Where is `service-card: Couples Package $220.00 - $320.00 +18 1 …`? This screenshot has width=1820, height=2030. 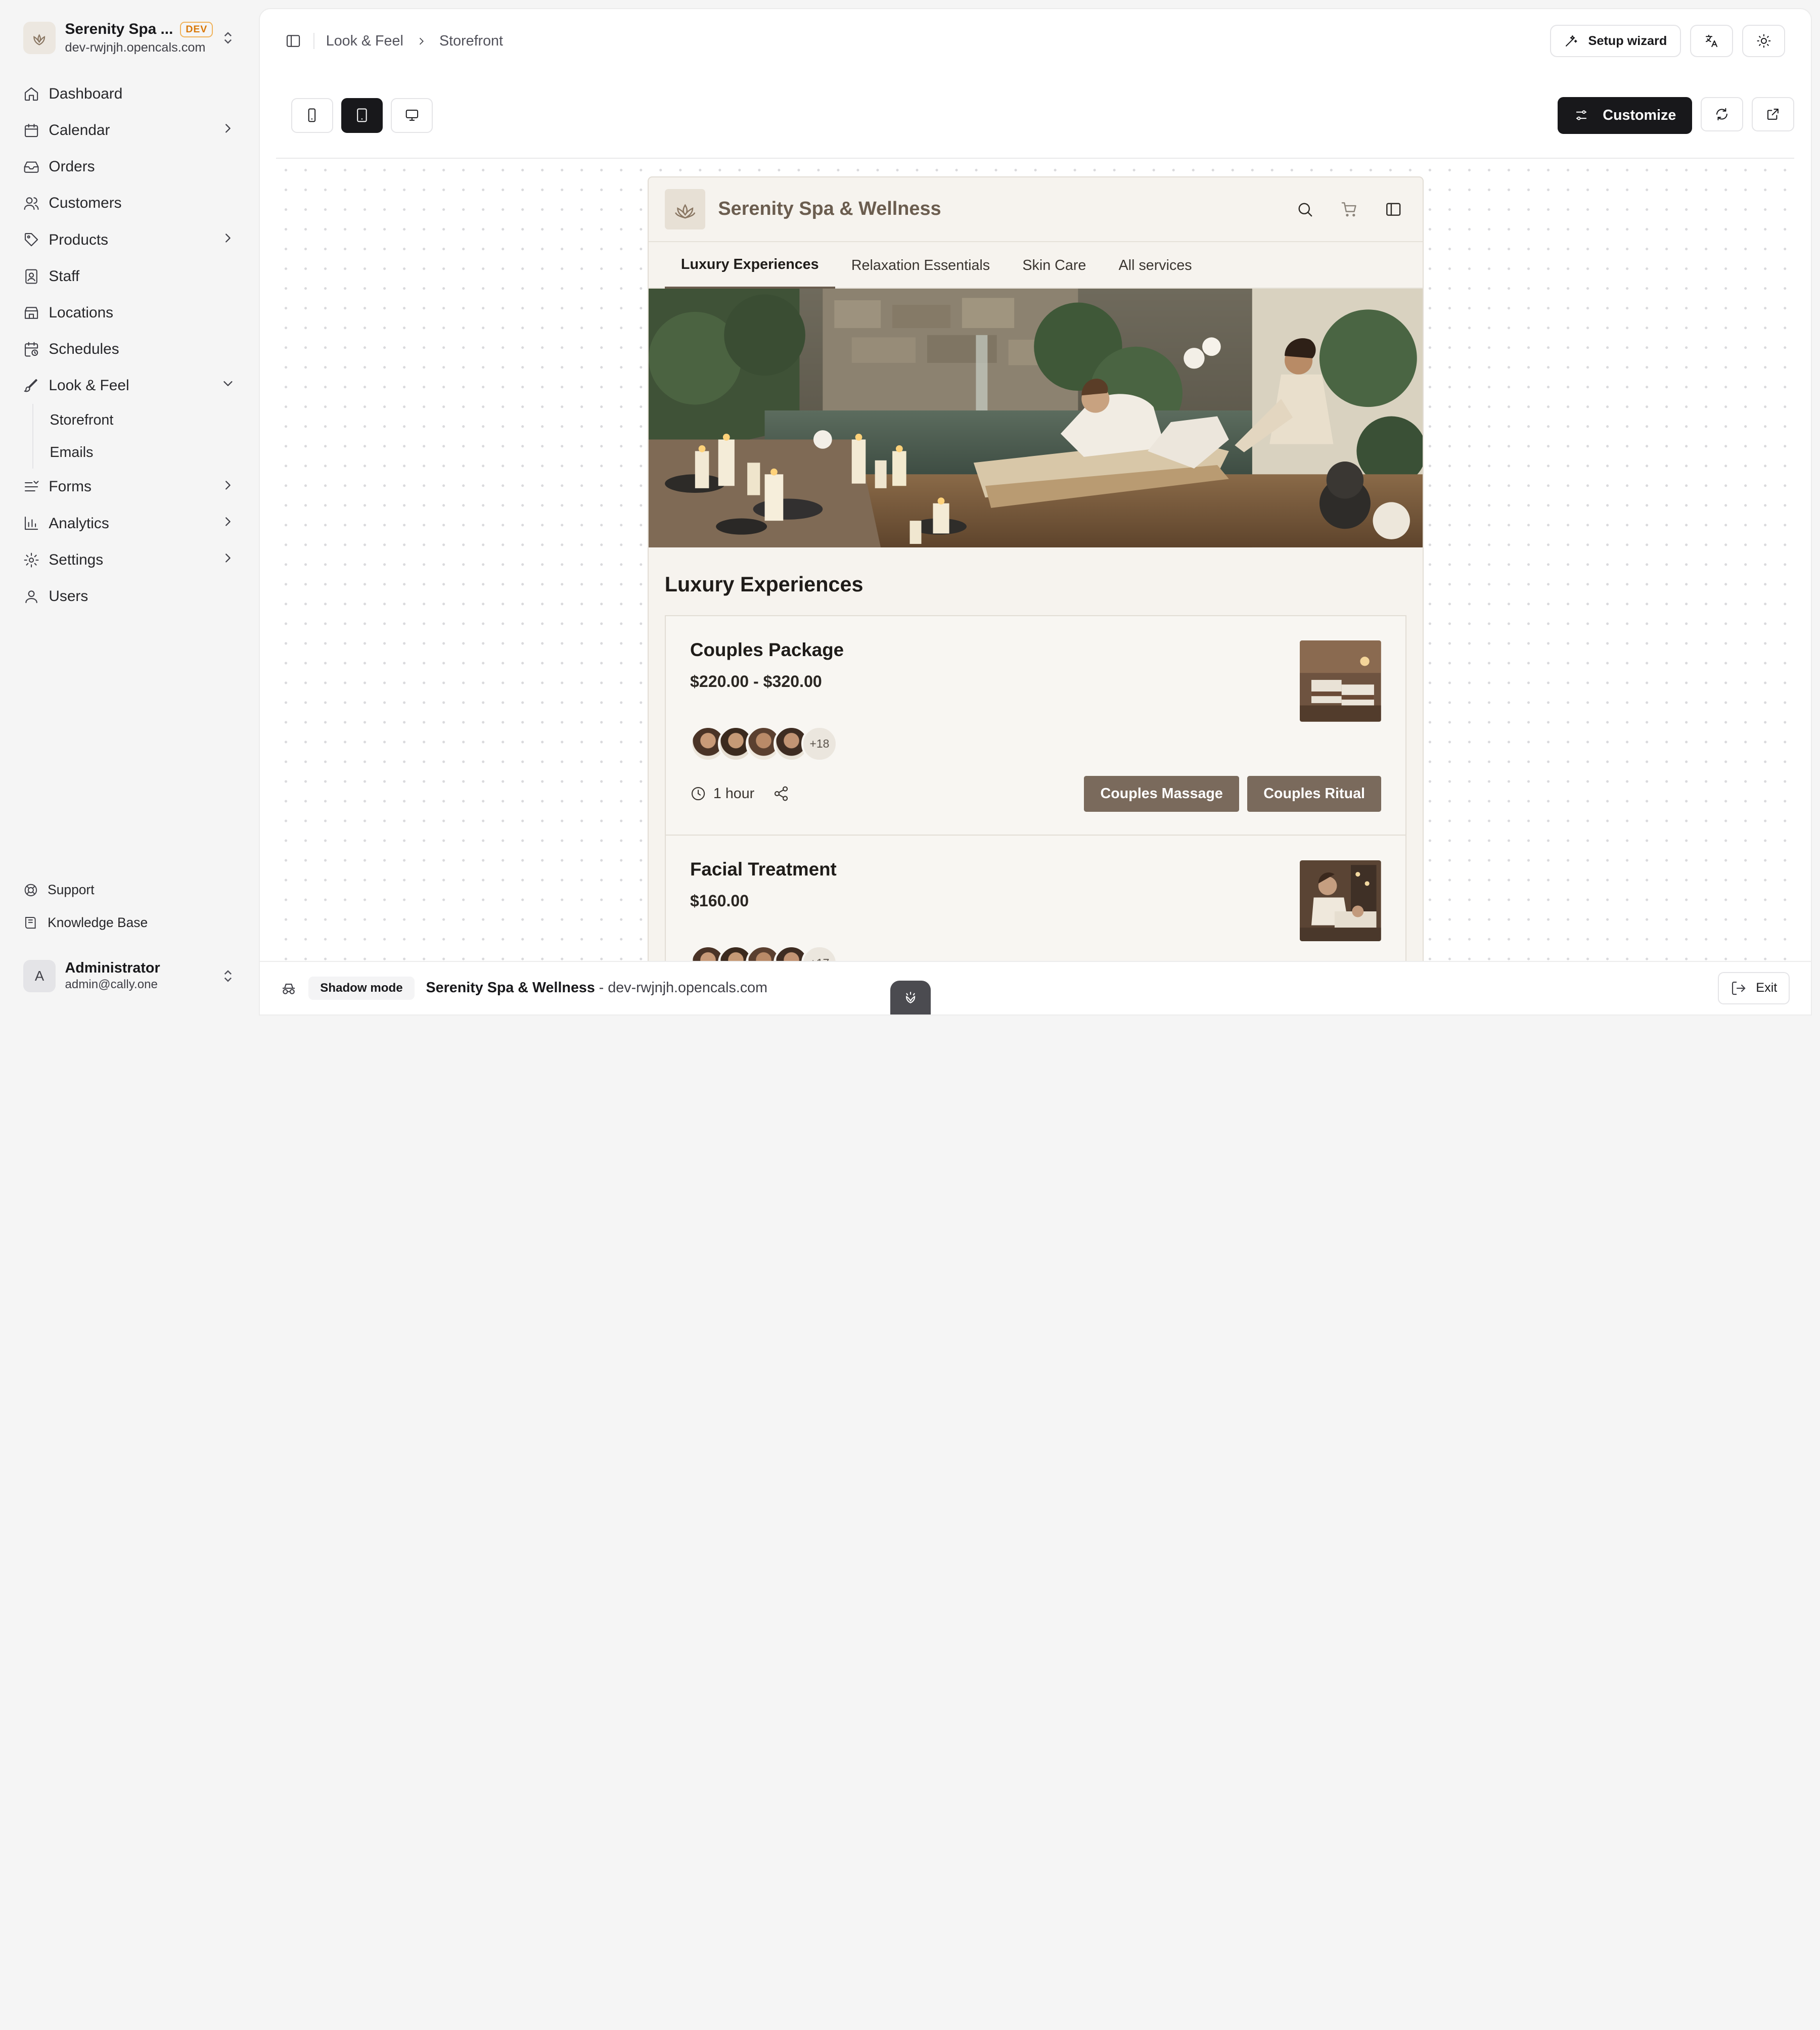 service-card: Couples Package $220.00 - $320.00 +18 1 … is located at coordinates (1035, 725).